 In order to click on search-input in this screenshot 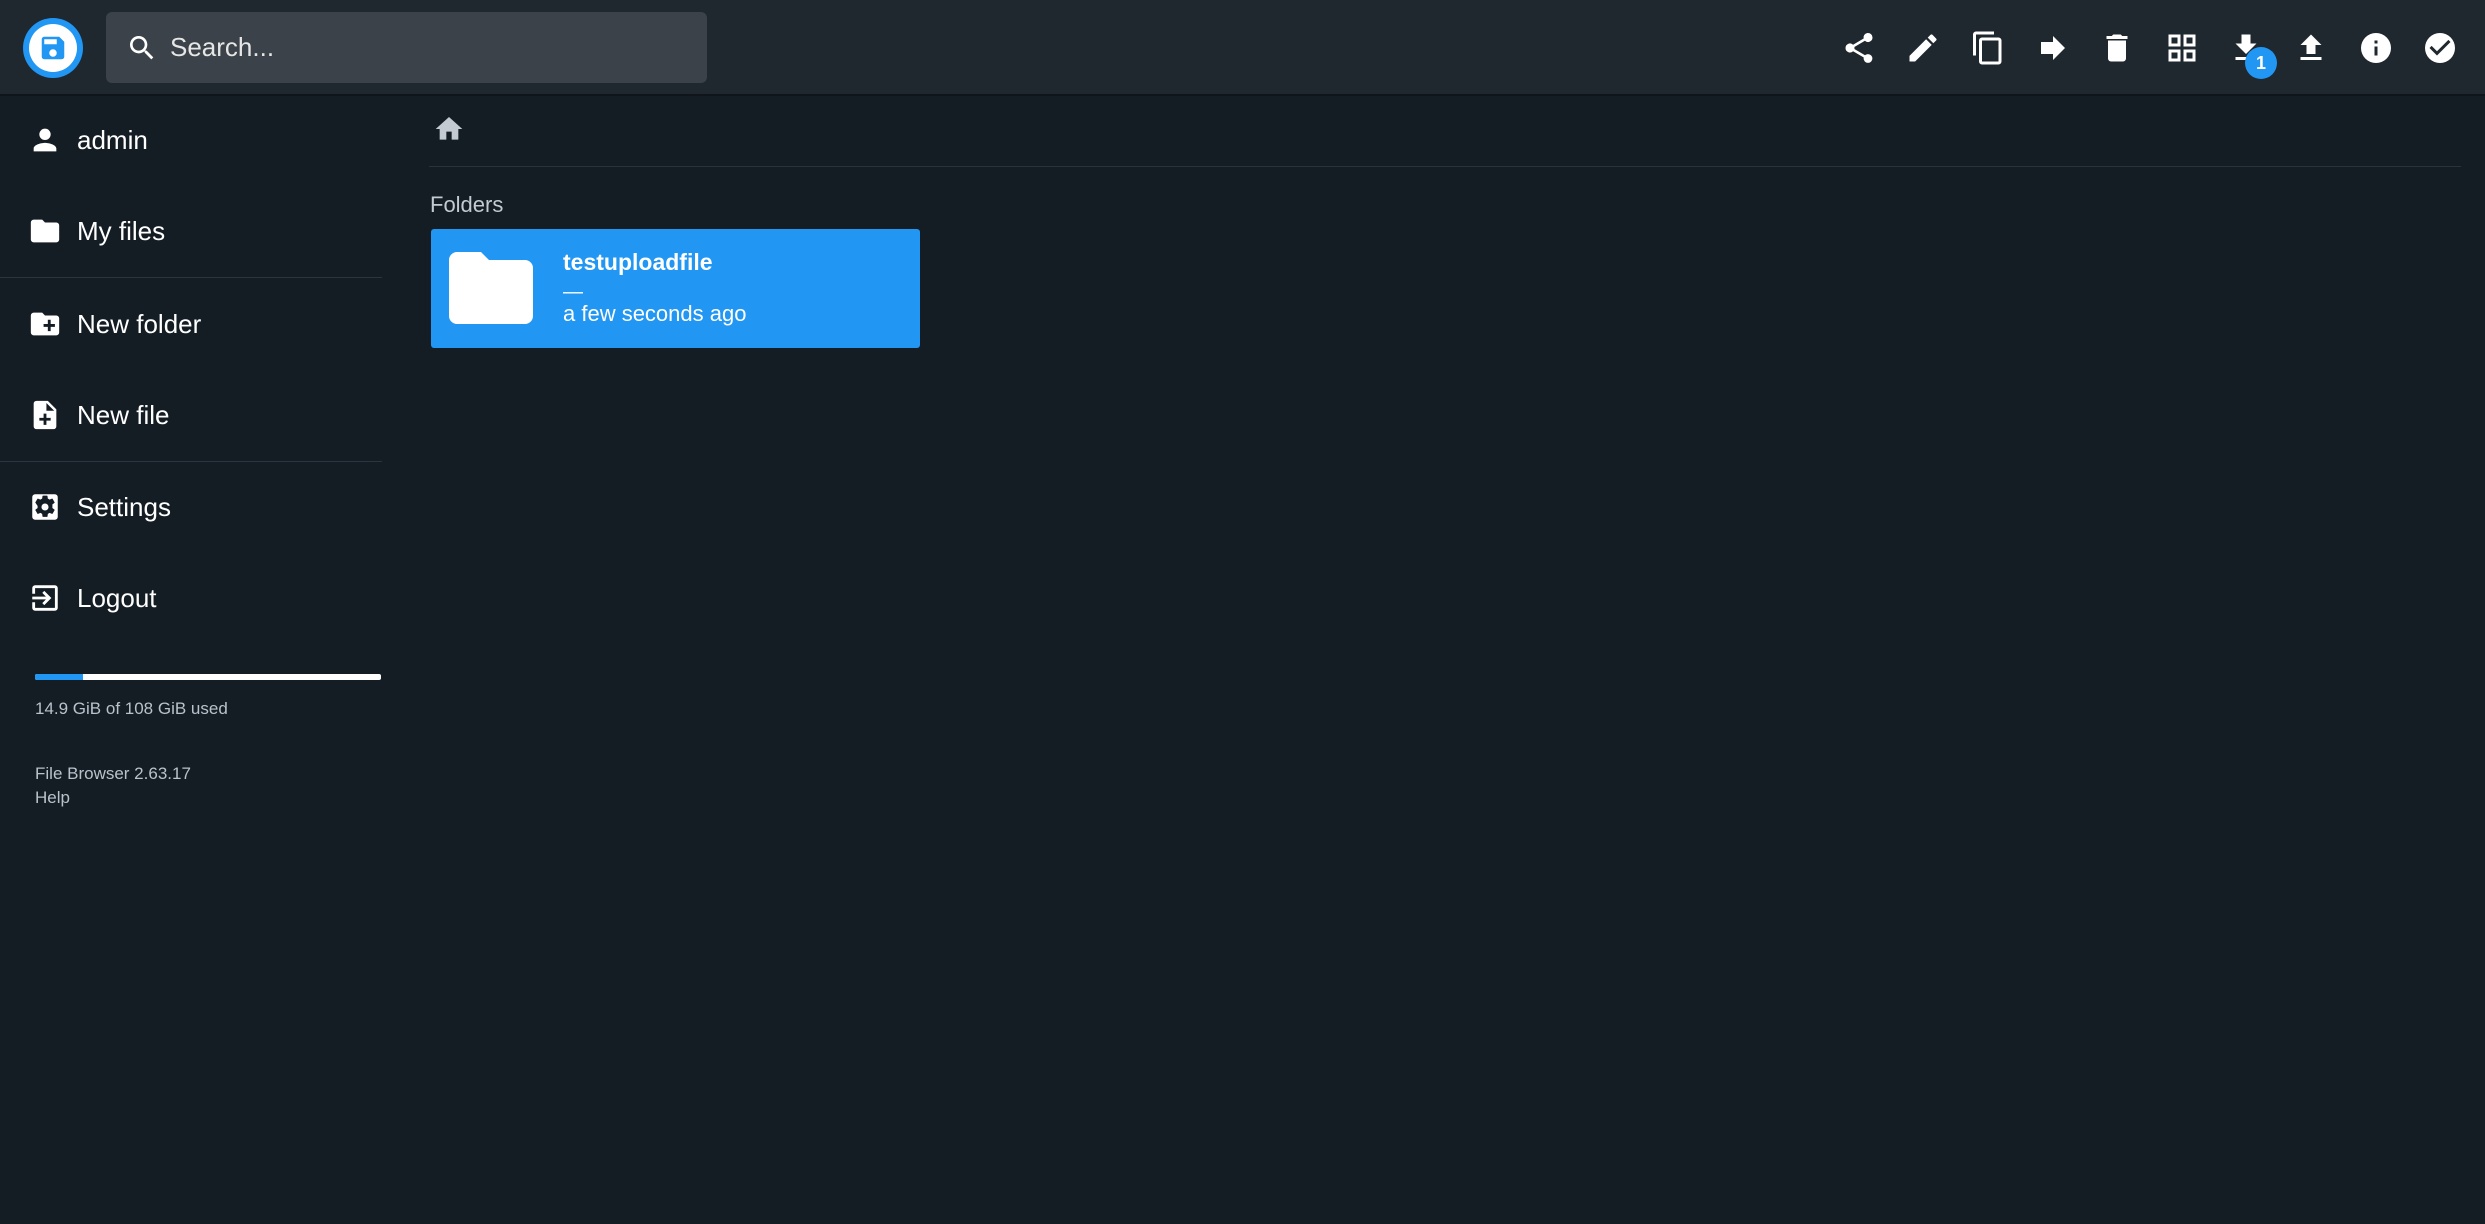, I will do `click(430, 47)`.